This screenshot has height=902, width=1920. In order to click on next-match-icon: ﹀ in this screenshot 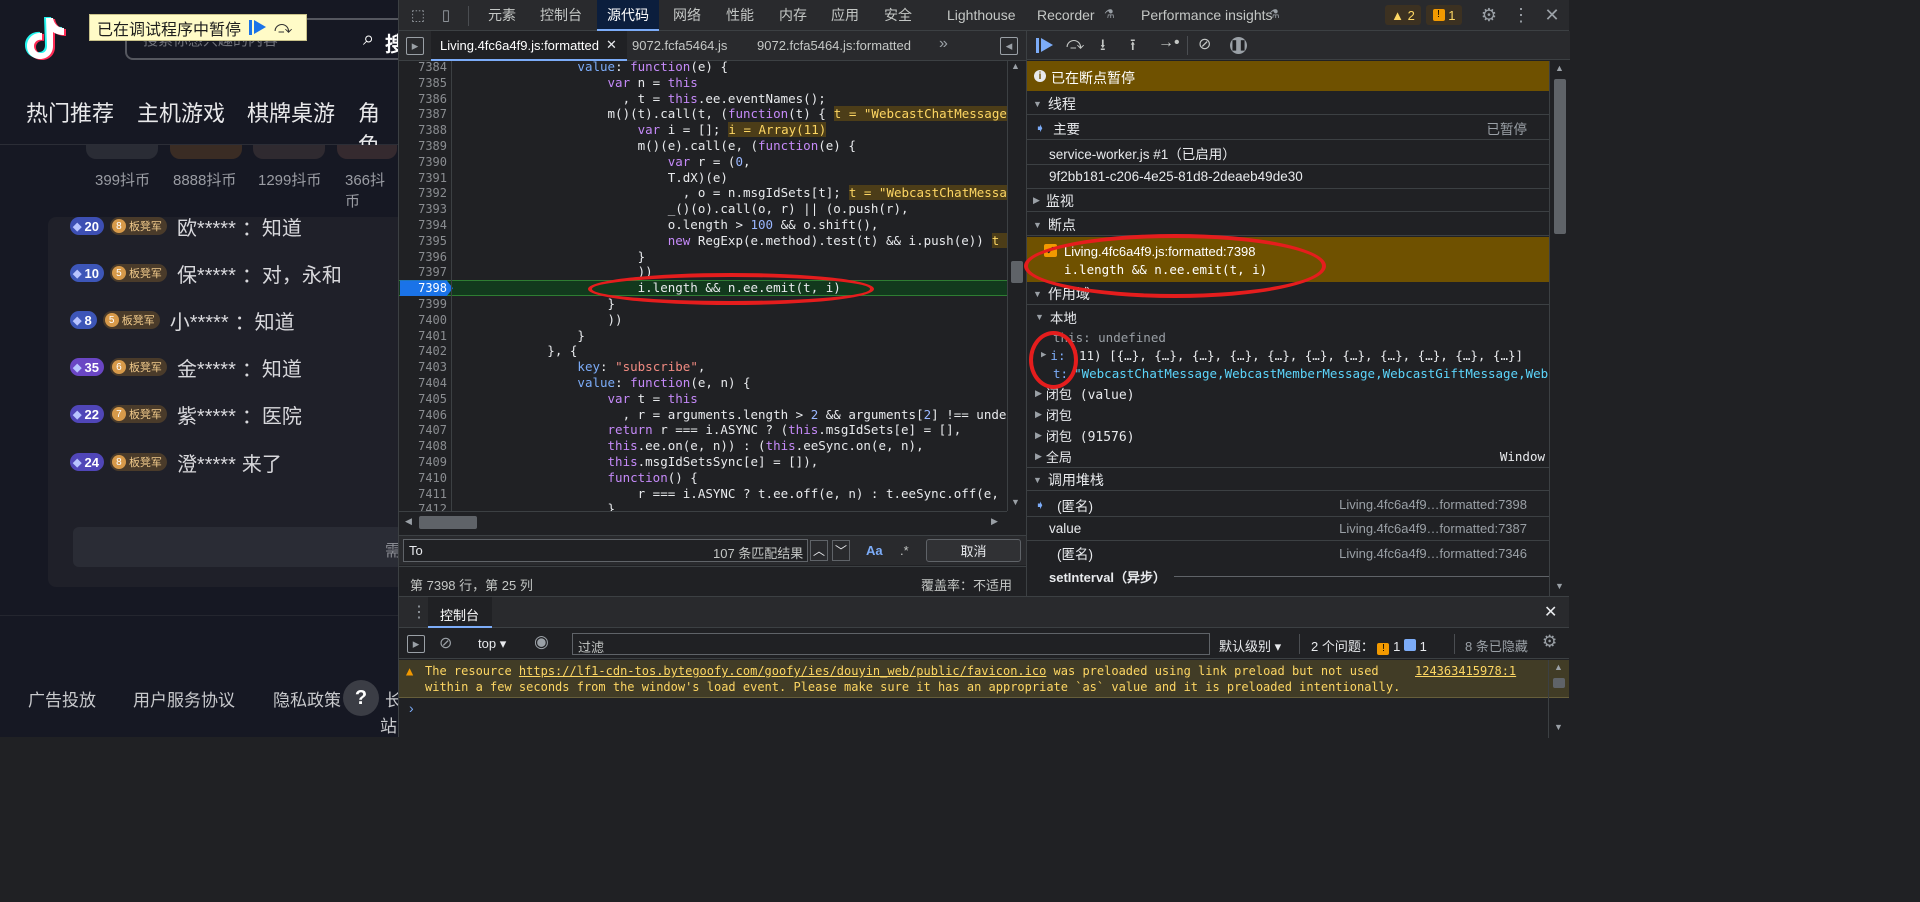, I will do `click(841, 550)`.